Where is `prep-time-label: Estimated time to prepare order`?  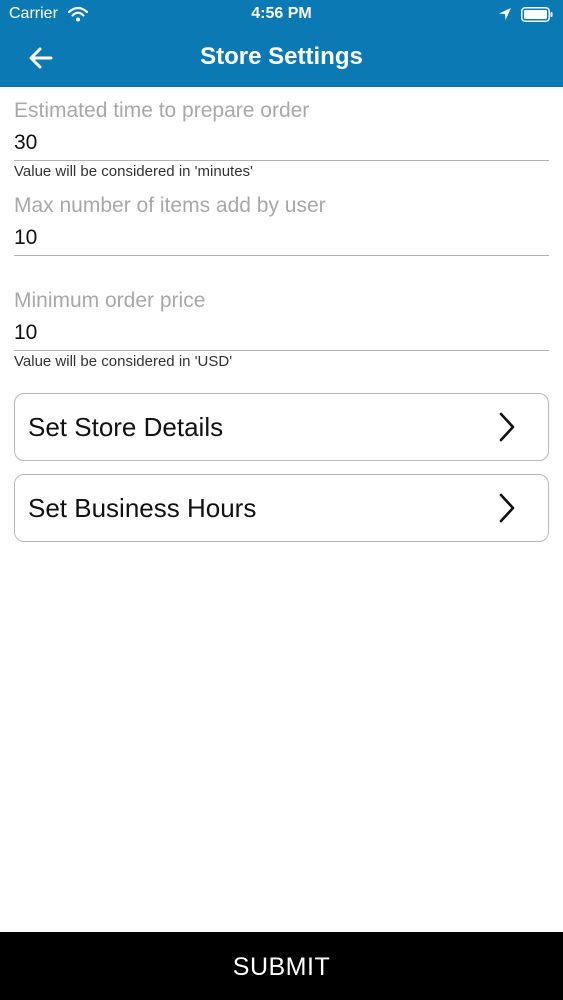 prep-time-label: Estimated time to prepare order is located at coordinates (162, 110).